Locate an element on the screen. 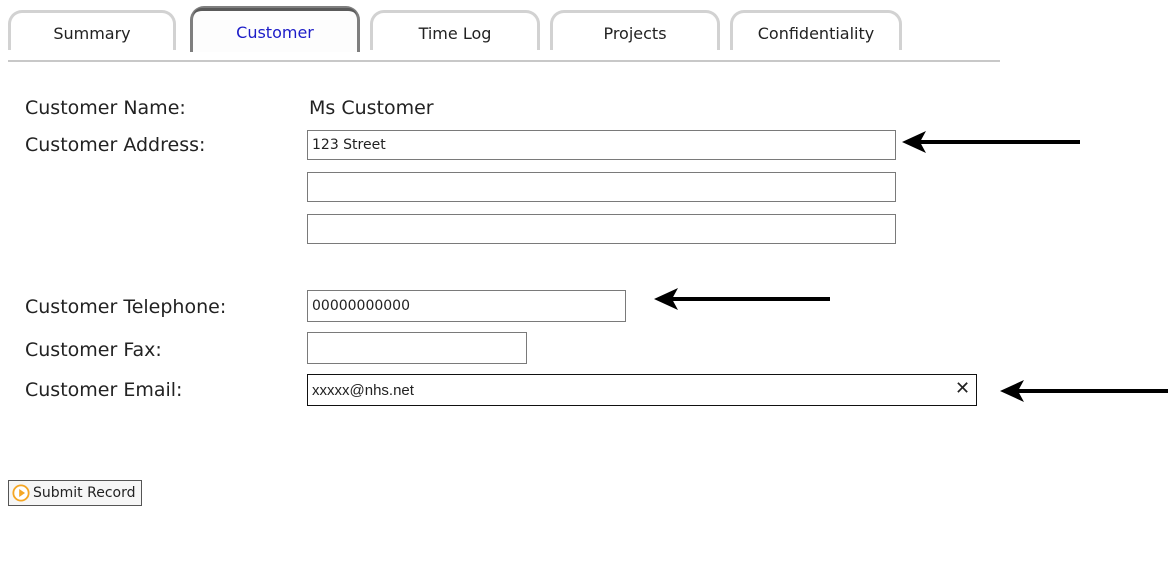 This screenshot has height=577, width=1176. customer-telephone-label: Customer Telephone: is located at coordinates (126, 307).